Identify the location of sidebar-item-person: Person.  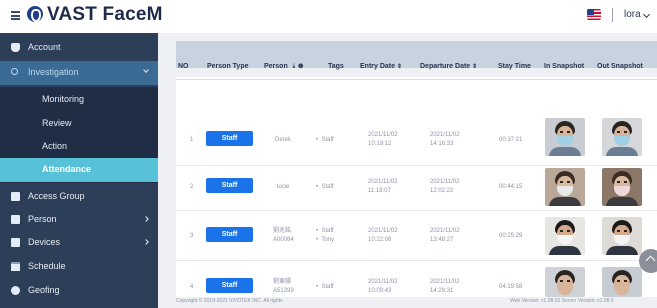
(79, 220).